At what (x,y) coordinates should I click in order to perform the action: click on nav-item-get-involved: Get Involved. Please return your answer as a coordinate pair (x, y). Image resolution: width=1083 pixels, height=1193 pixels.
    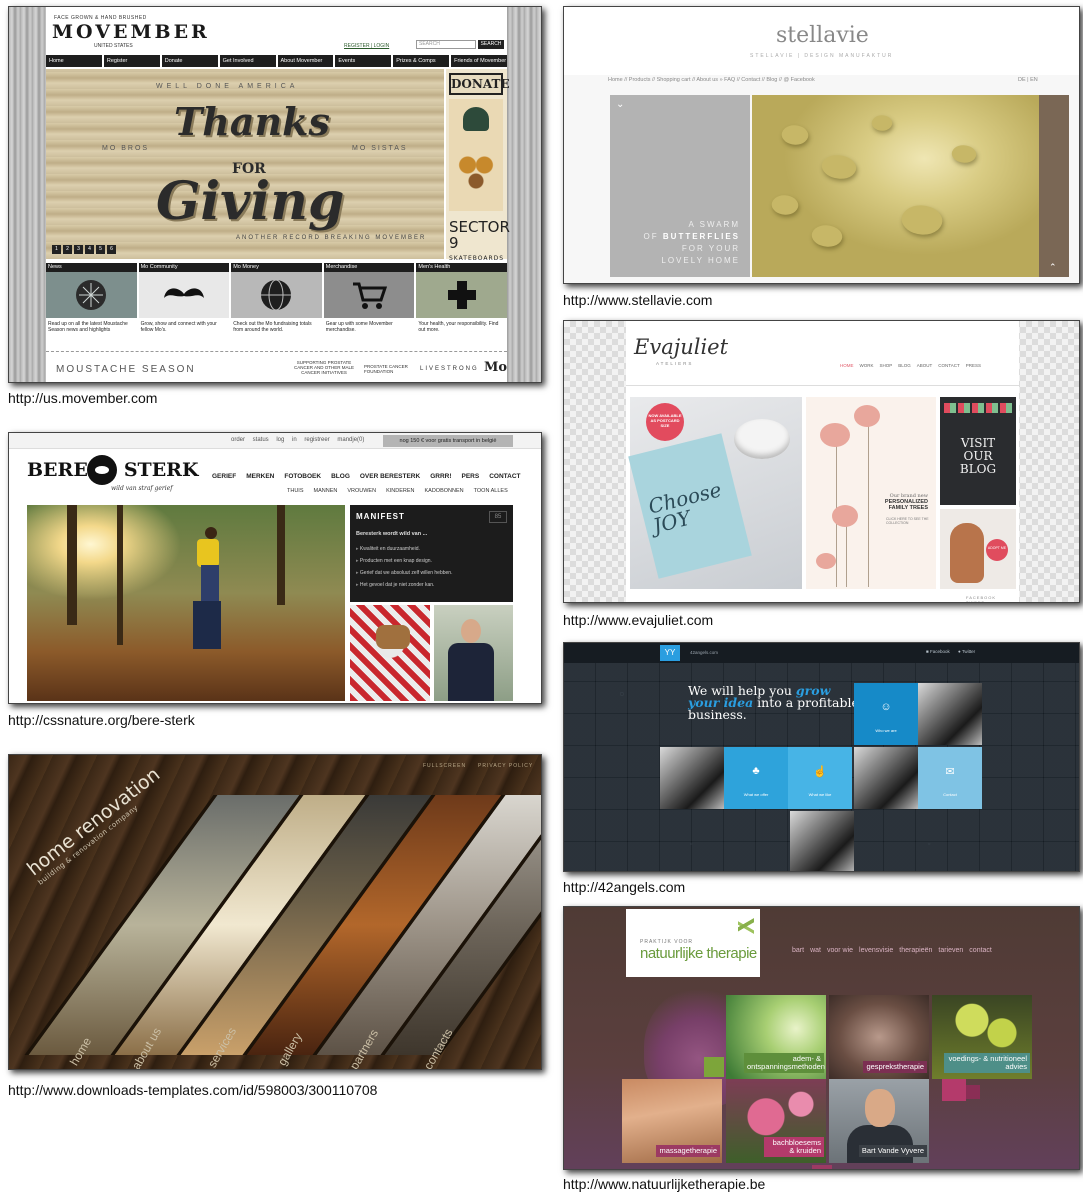
    Looking at the image, I should click on (247, 61).